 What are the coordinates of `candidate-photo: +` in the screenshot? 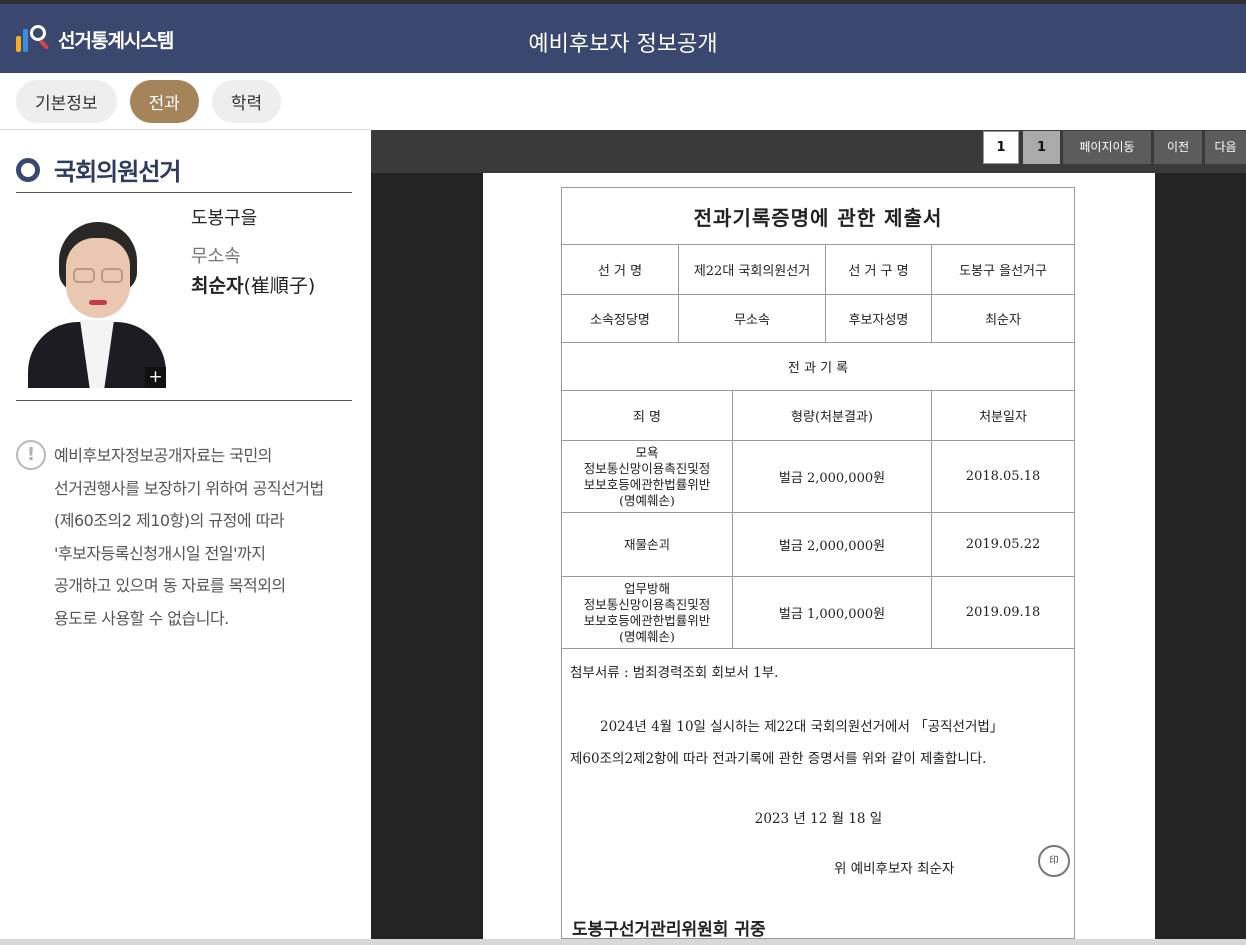 It's located at (97, 297).